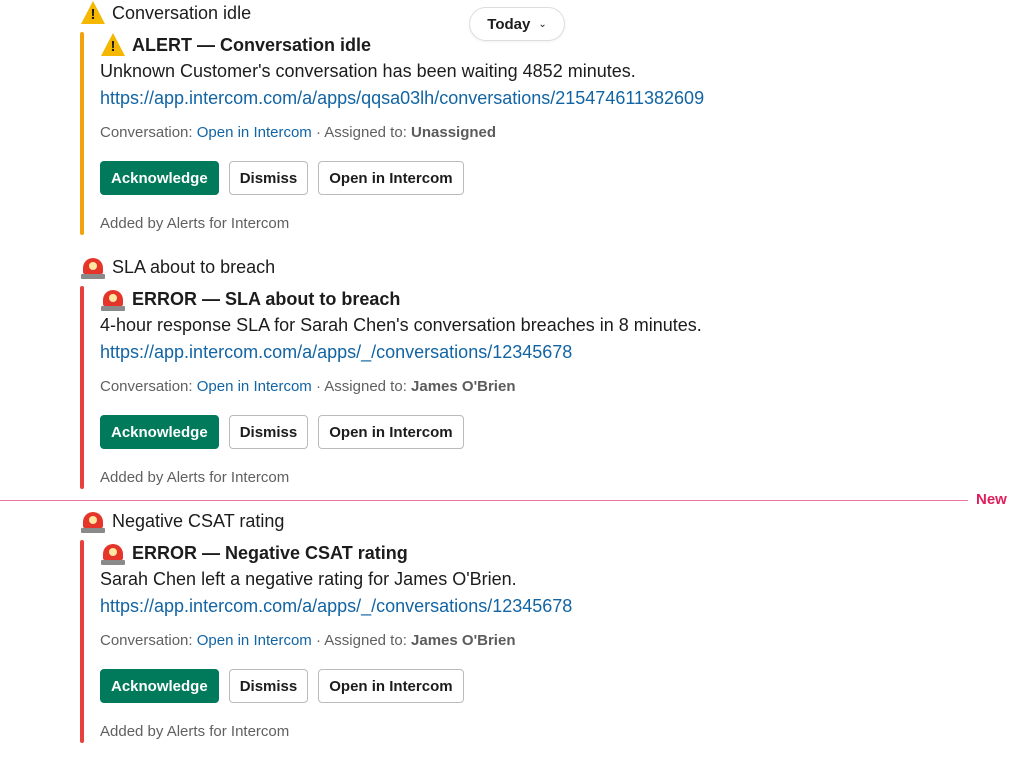 Image resolution: width=1035 pixels, height=758 pixels. What do you see at coordinates (194, 266) in the screenshot?
I see `message-header-text: SLA about to breach` at bounding box center [194, 266].